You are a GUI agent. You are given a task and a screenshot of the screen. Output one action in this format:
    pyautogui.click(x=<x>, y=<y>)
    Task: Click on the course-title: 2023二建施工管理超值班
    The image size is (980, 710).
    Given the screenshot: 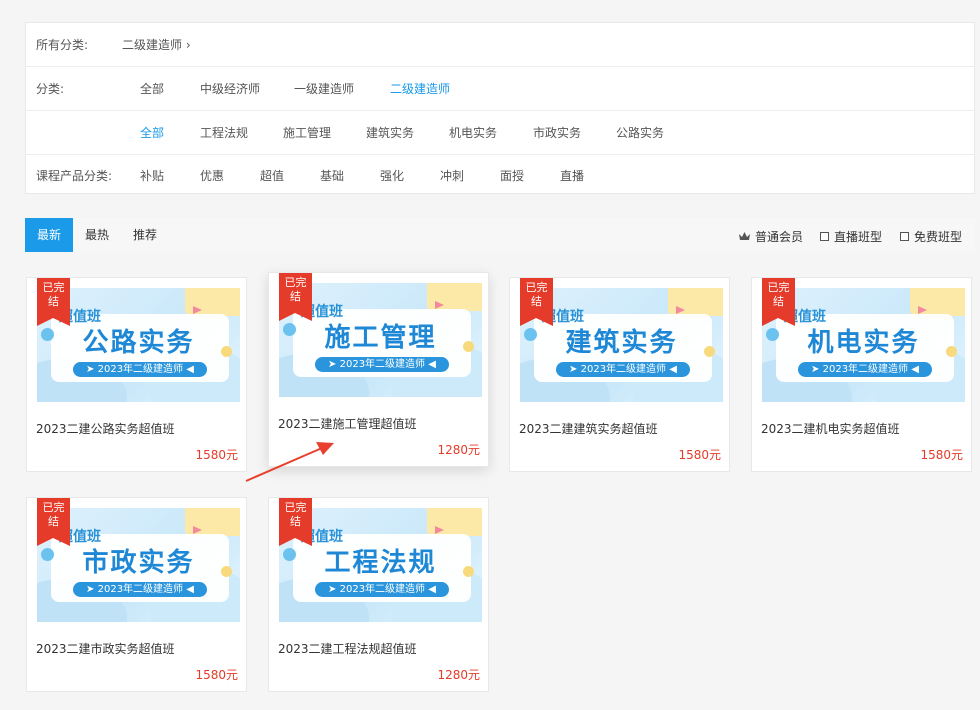 What is the action you would take?
    pyautogui.click(x=347, y=423)
    